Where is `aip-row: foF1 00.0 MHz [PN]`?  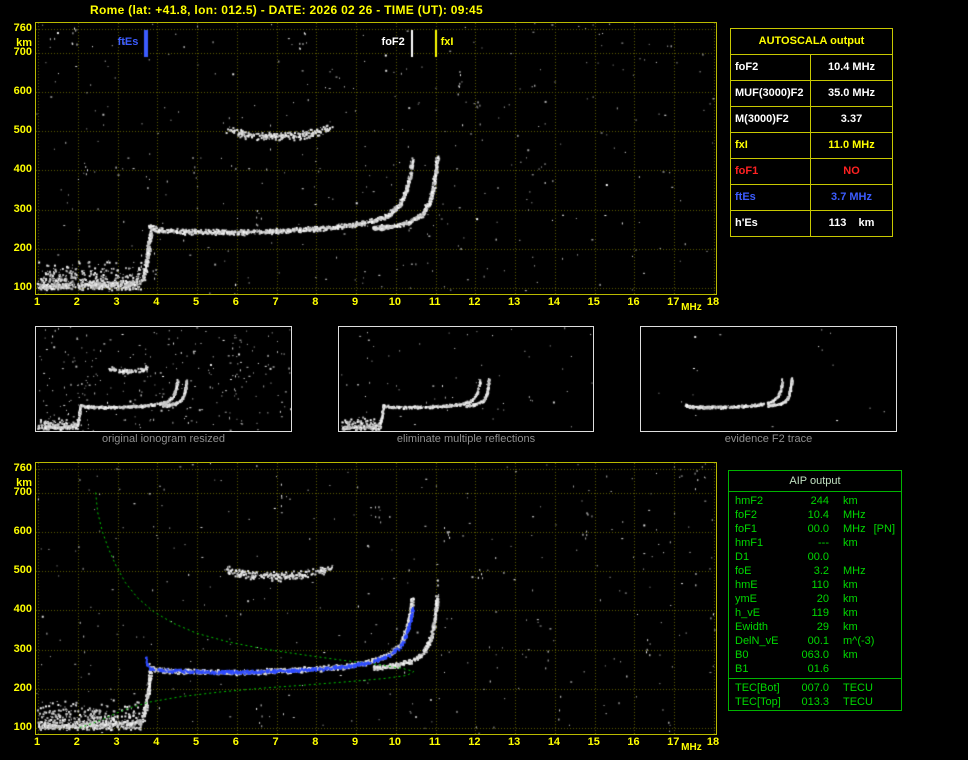
aip-row: foF1 00.0 MHz [PN] is located at coordinates (815, 529).